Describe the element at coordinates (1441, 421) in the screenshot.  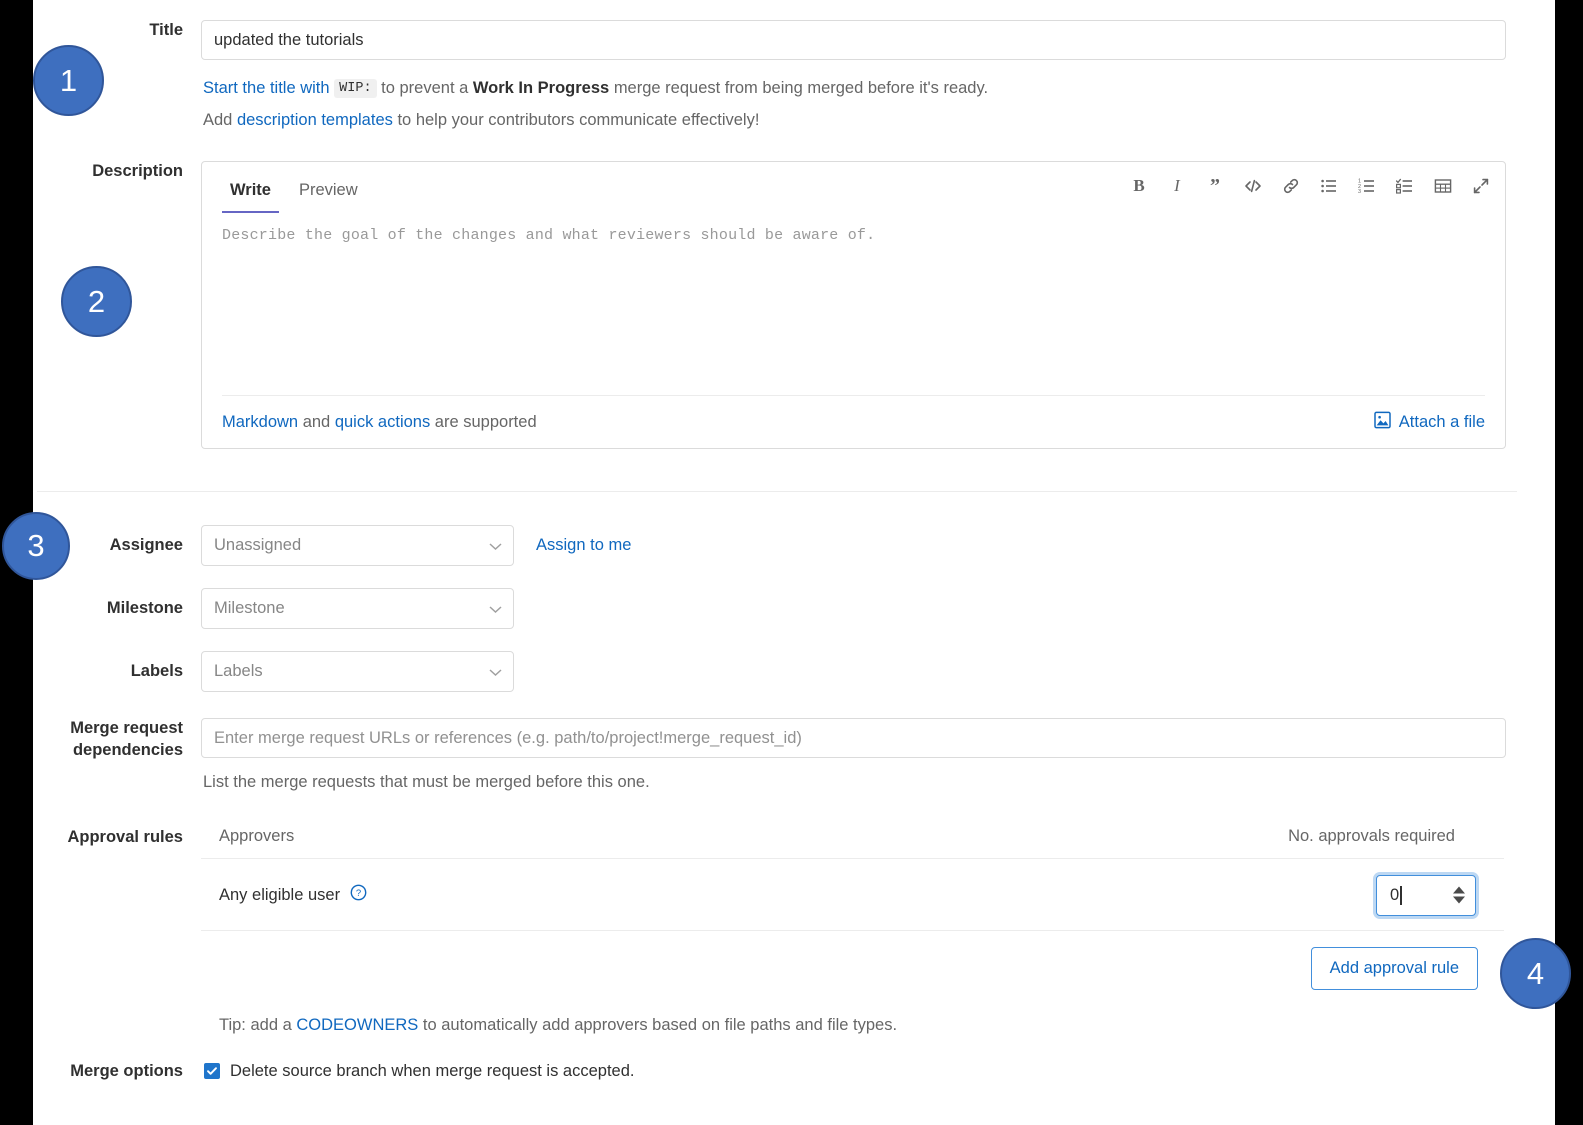
I see `attach-file-label: Attach a file` at that location.